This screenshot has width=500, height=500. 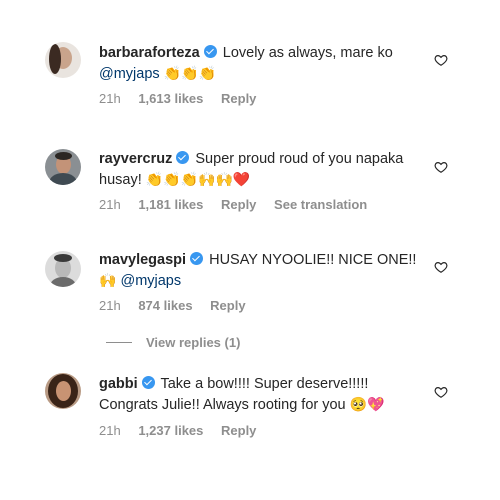 I want to click on username: rayvercruz, so click(x=135, y=159).